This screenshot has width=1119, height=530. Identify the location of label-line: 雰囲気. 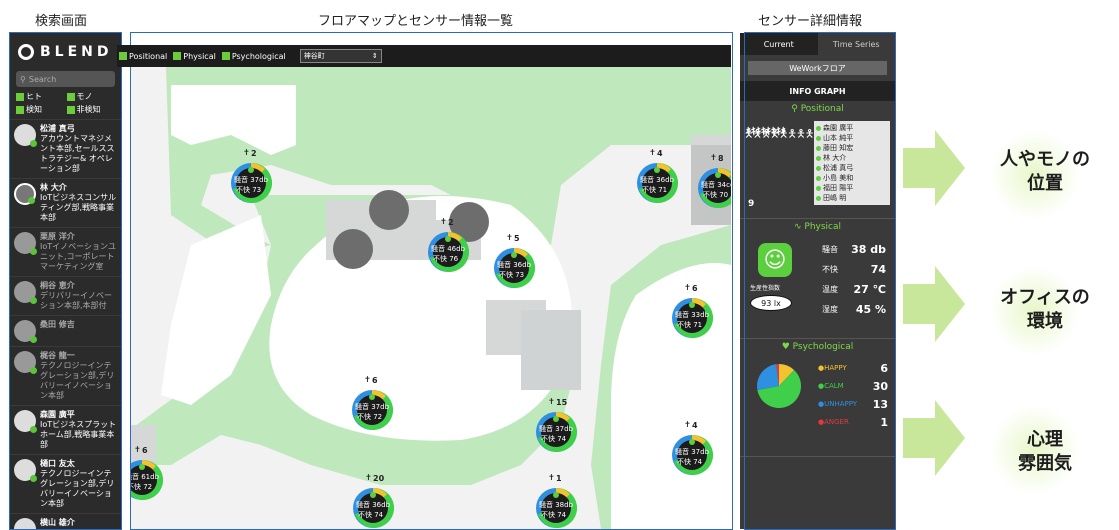
(1045, 463).